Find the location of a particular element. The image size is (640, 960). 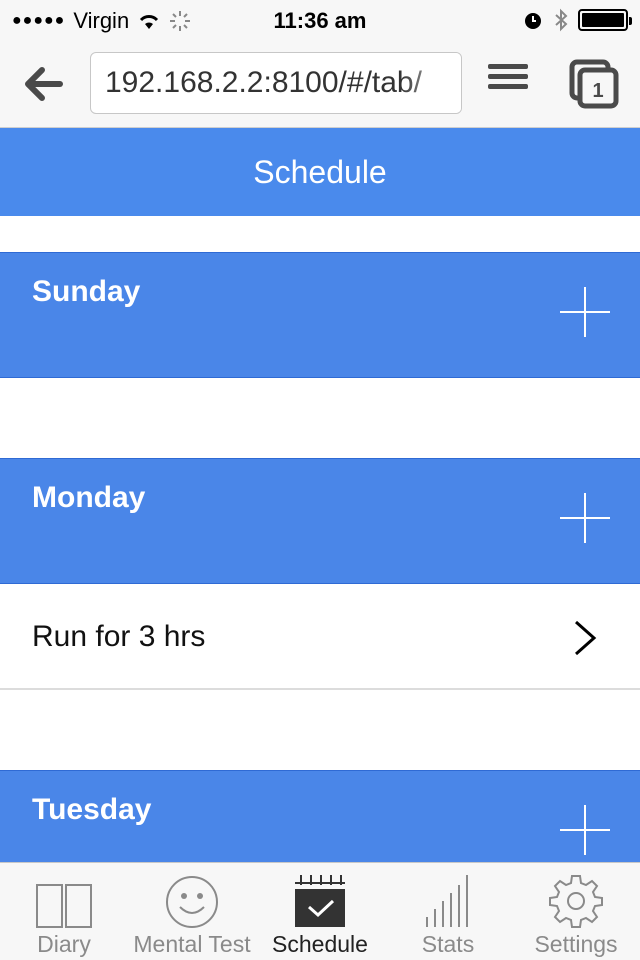

tab-mental-test: Mental Test is located at coordinates (192, 911).